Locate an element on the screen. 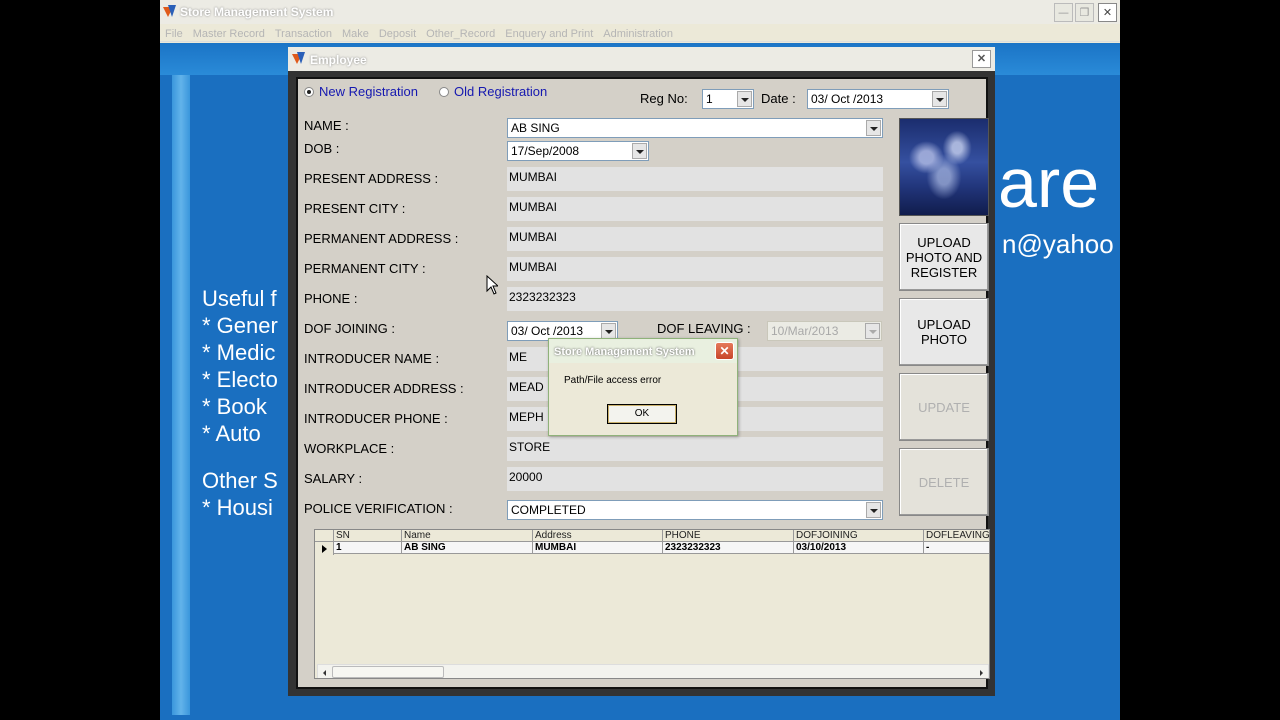  dob-picker: 17/Sep/2008 is located at coordinates (578, 151).